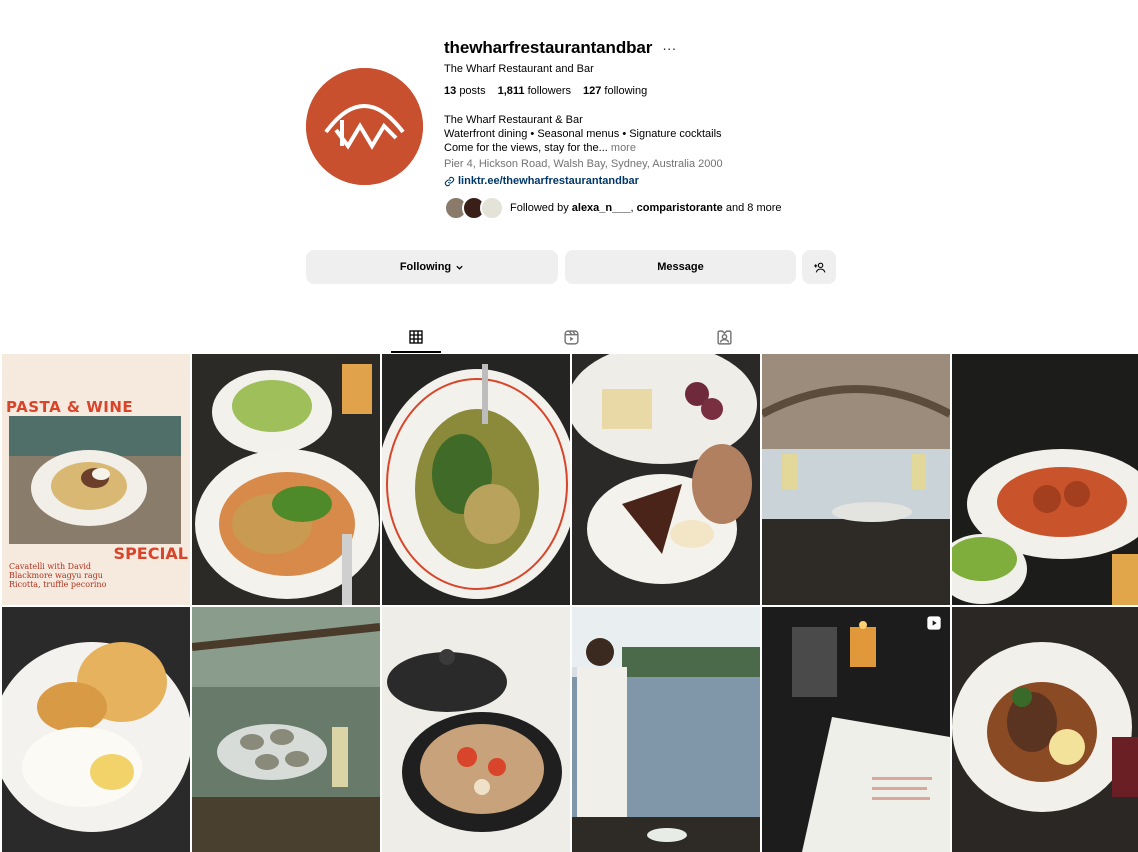 The image size is (1138, 852). I want to click on bio-line-1: The Wharf Restaurant & Bar, so click(513, 120).